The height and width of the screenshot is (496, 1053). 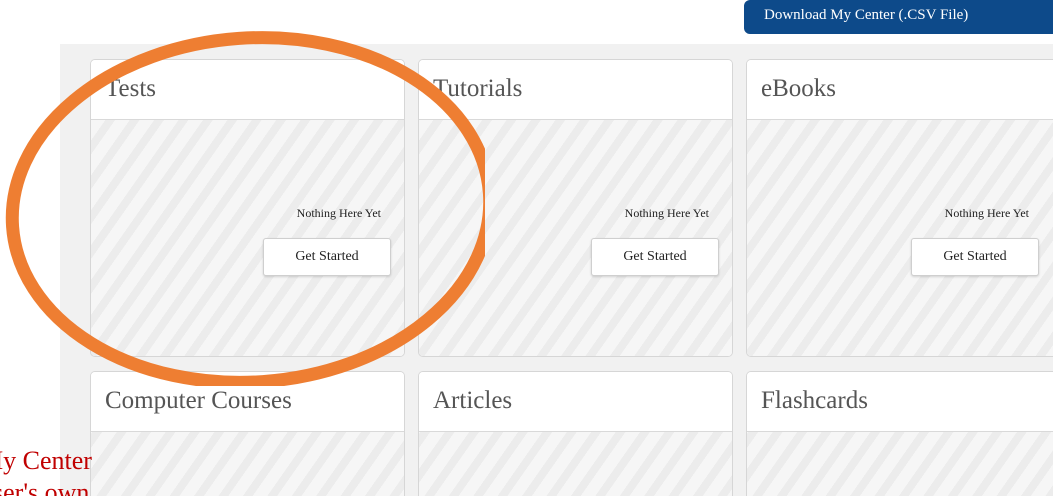 What do you see at coordinates (47, 460) in the screenshot?
I see `annotation-caption-line-1: My Center page to` at bounding box center [47, 460].